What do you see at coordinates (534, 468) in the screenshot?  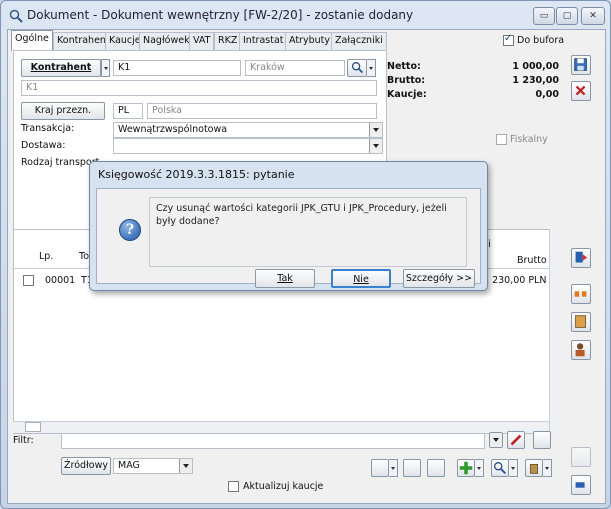 I see `delete-icon` at bounding box center [534, 468].